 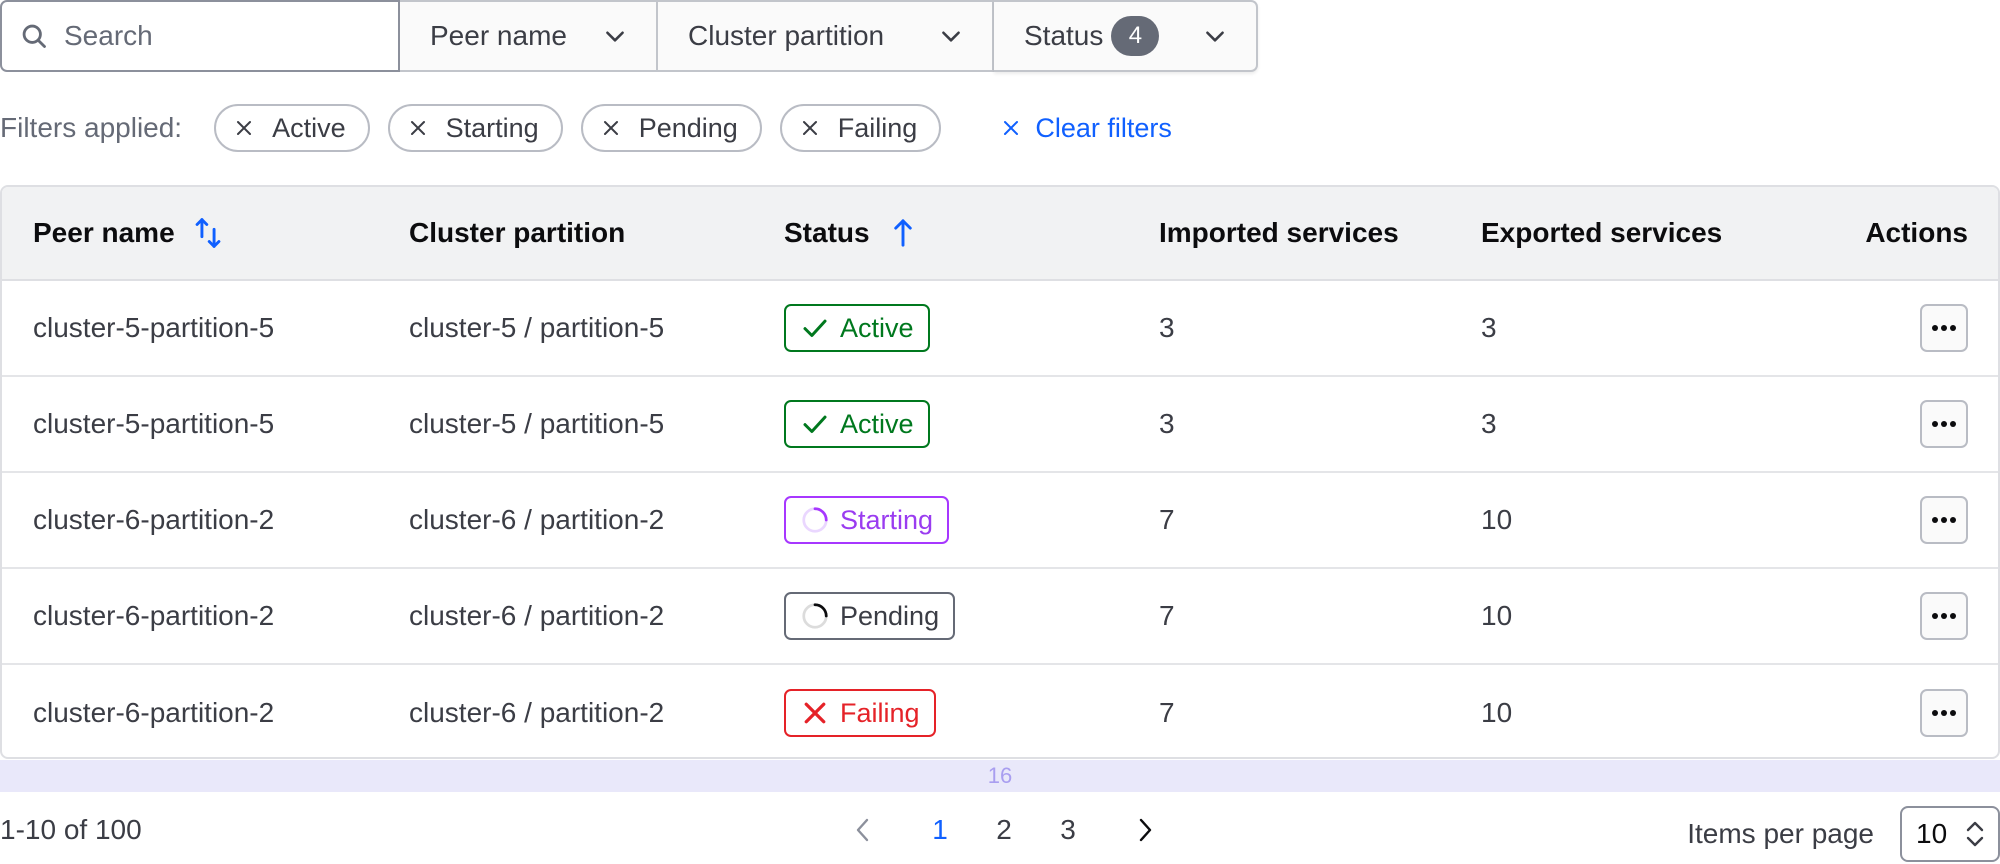 I want to click on status-label: Failing, so click(x=880, y=712).